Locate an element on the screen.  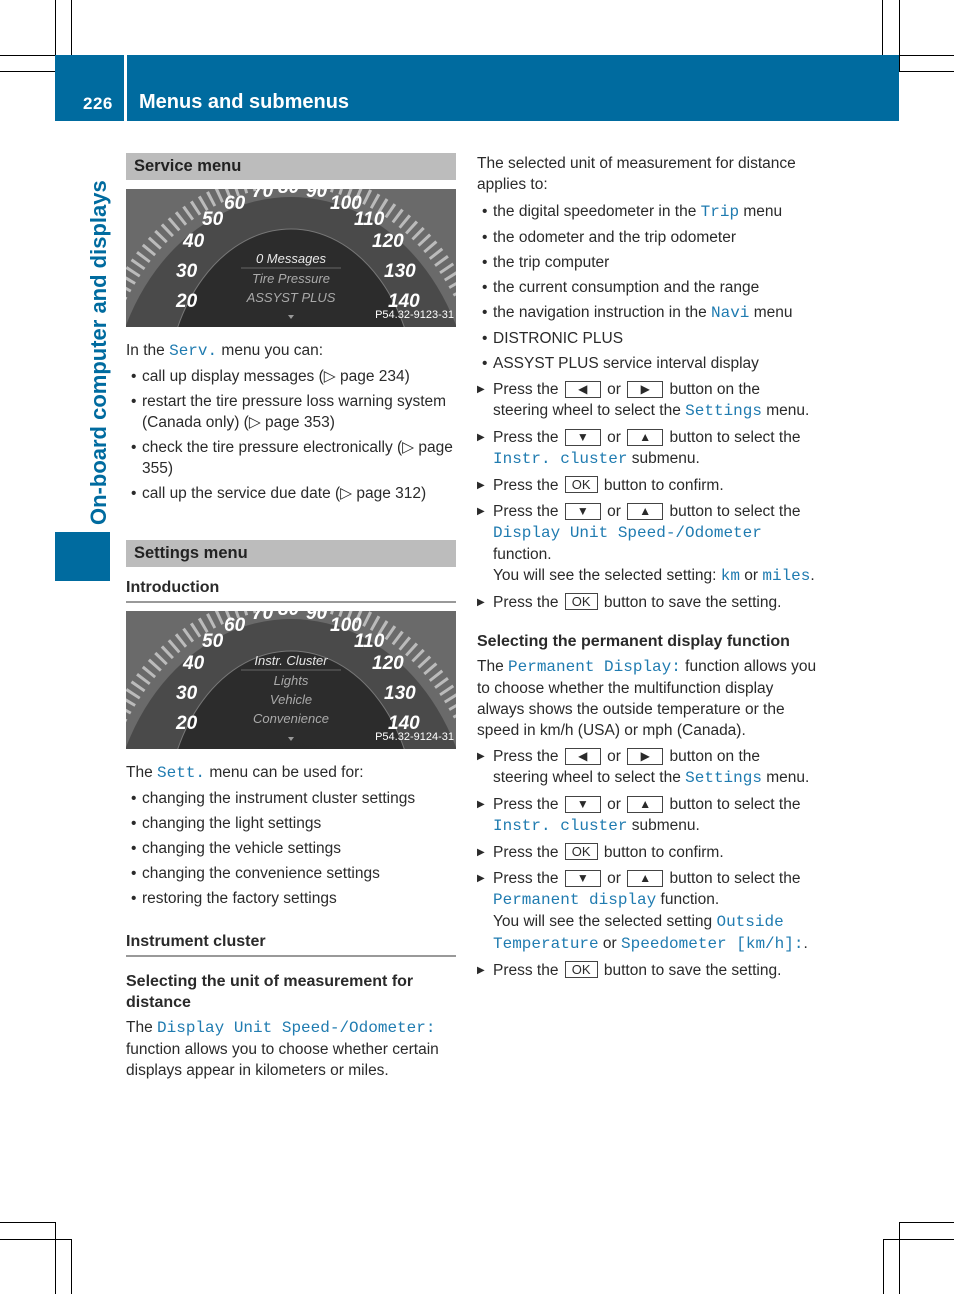
menu-code-serv: Serv. is located at coordinates (193, 351).